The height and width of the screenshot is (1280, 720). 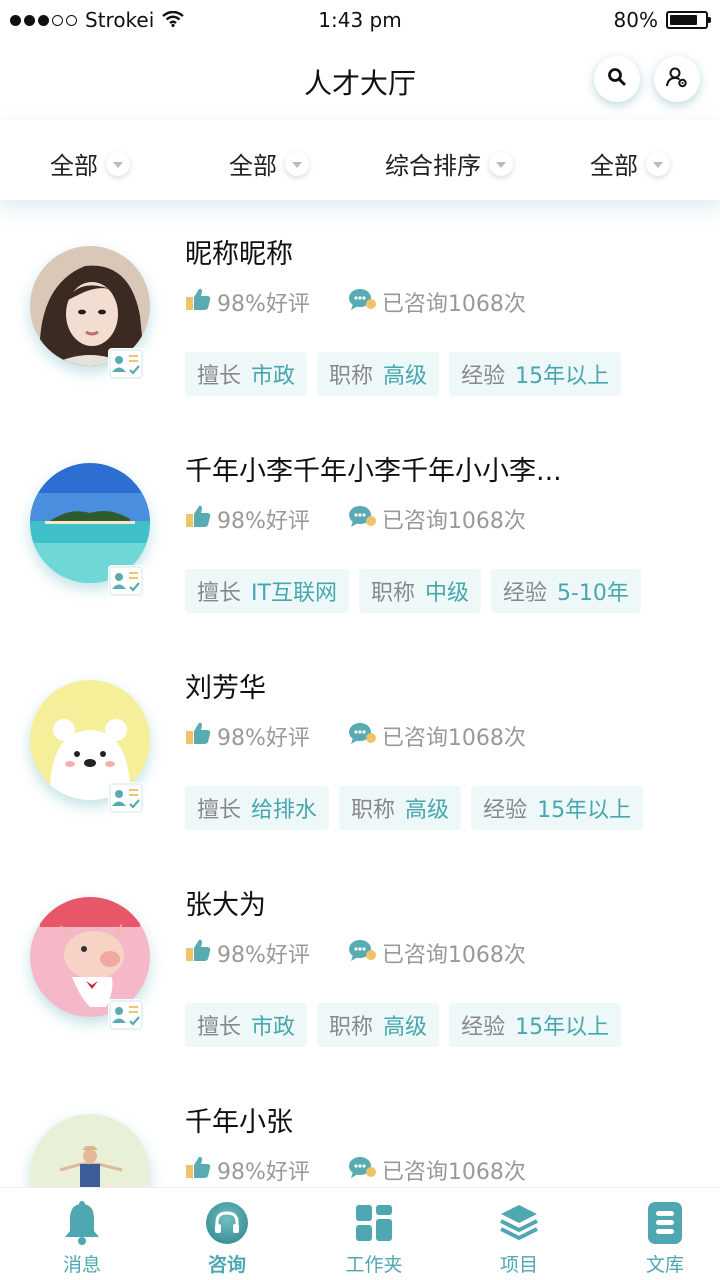 What do you see at coordinates (688, 20) in the screenshot?
I see `battery-icon` at bounding box center [688, 20].